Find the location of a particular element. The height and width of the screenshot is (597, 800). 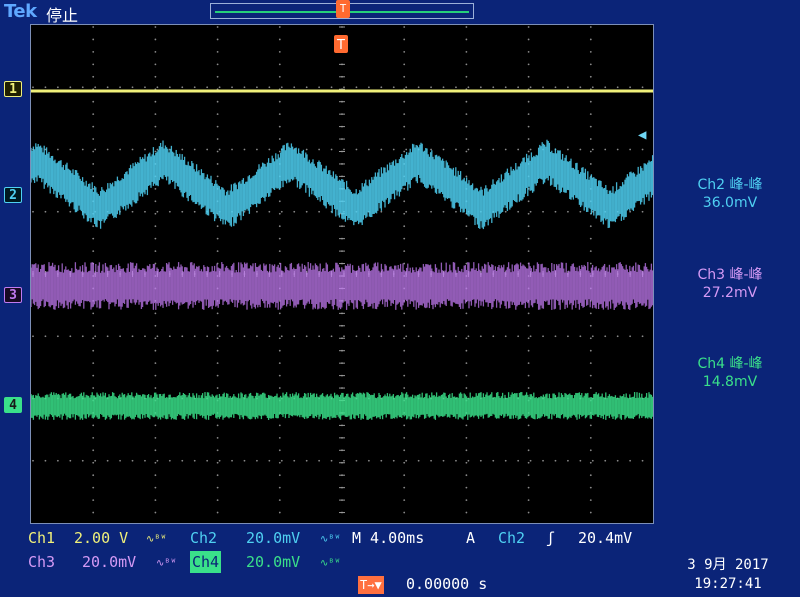

ch3-marker: 3 is located at coordinates (13, 295).